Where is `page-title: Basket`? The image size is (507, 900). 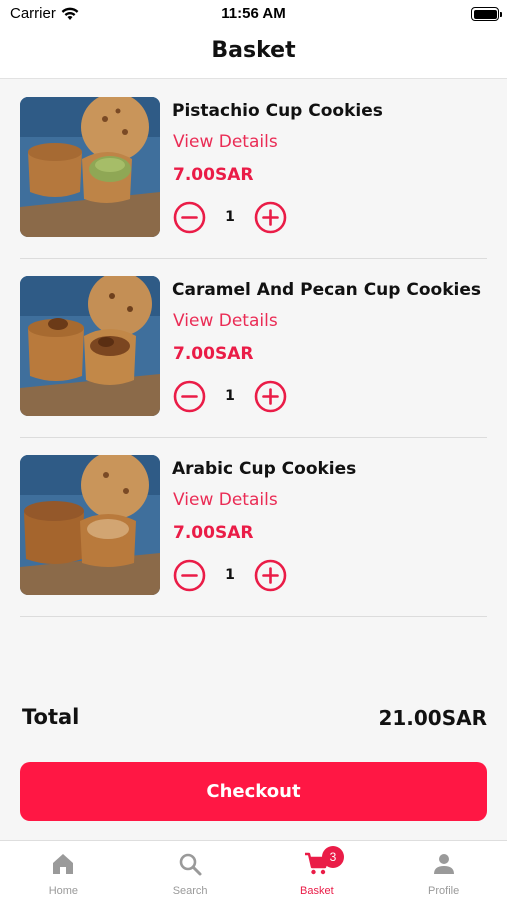
page-title: Basket is located at coordinates (253, 50).